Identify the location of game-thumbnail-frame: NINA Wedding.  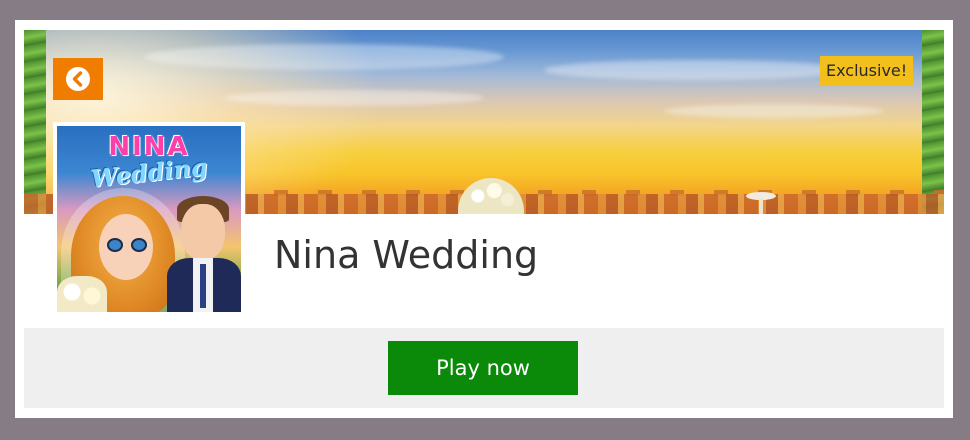
(149, 219).